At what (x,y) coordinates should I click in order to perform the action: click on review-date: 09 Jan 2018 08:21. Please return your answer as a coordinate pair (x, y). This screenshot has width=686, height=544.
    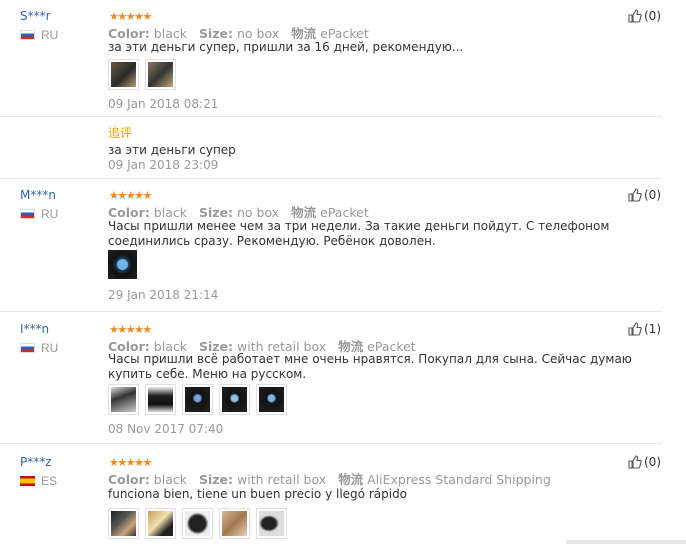
    Looking at the image, I should click on (163, 104).